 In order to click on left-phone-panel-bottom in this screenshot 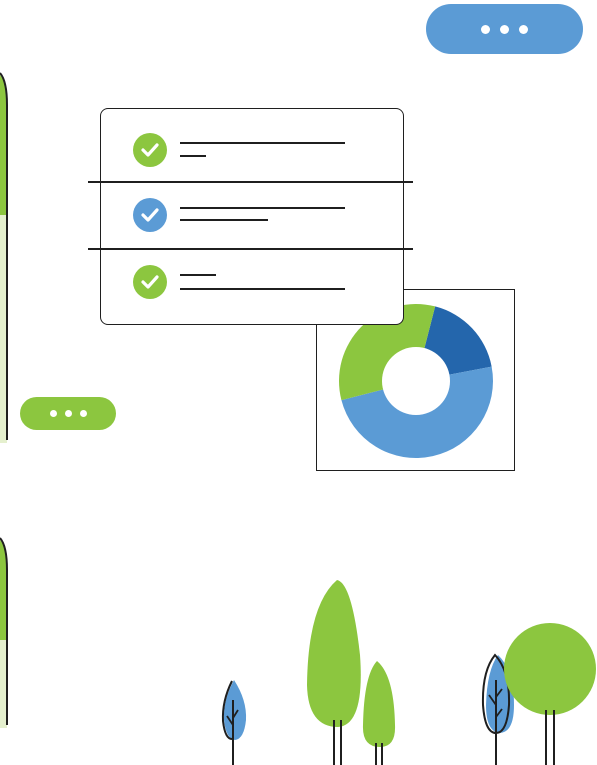, I will do `click(4, 632)`.